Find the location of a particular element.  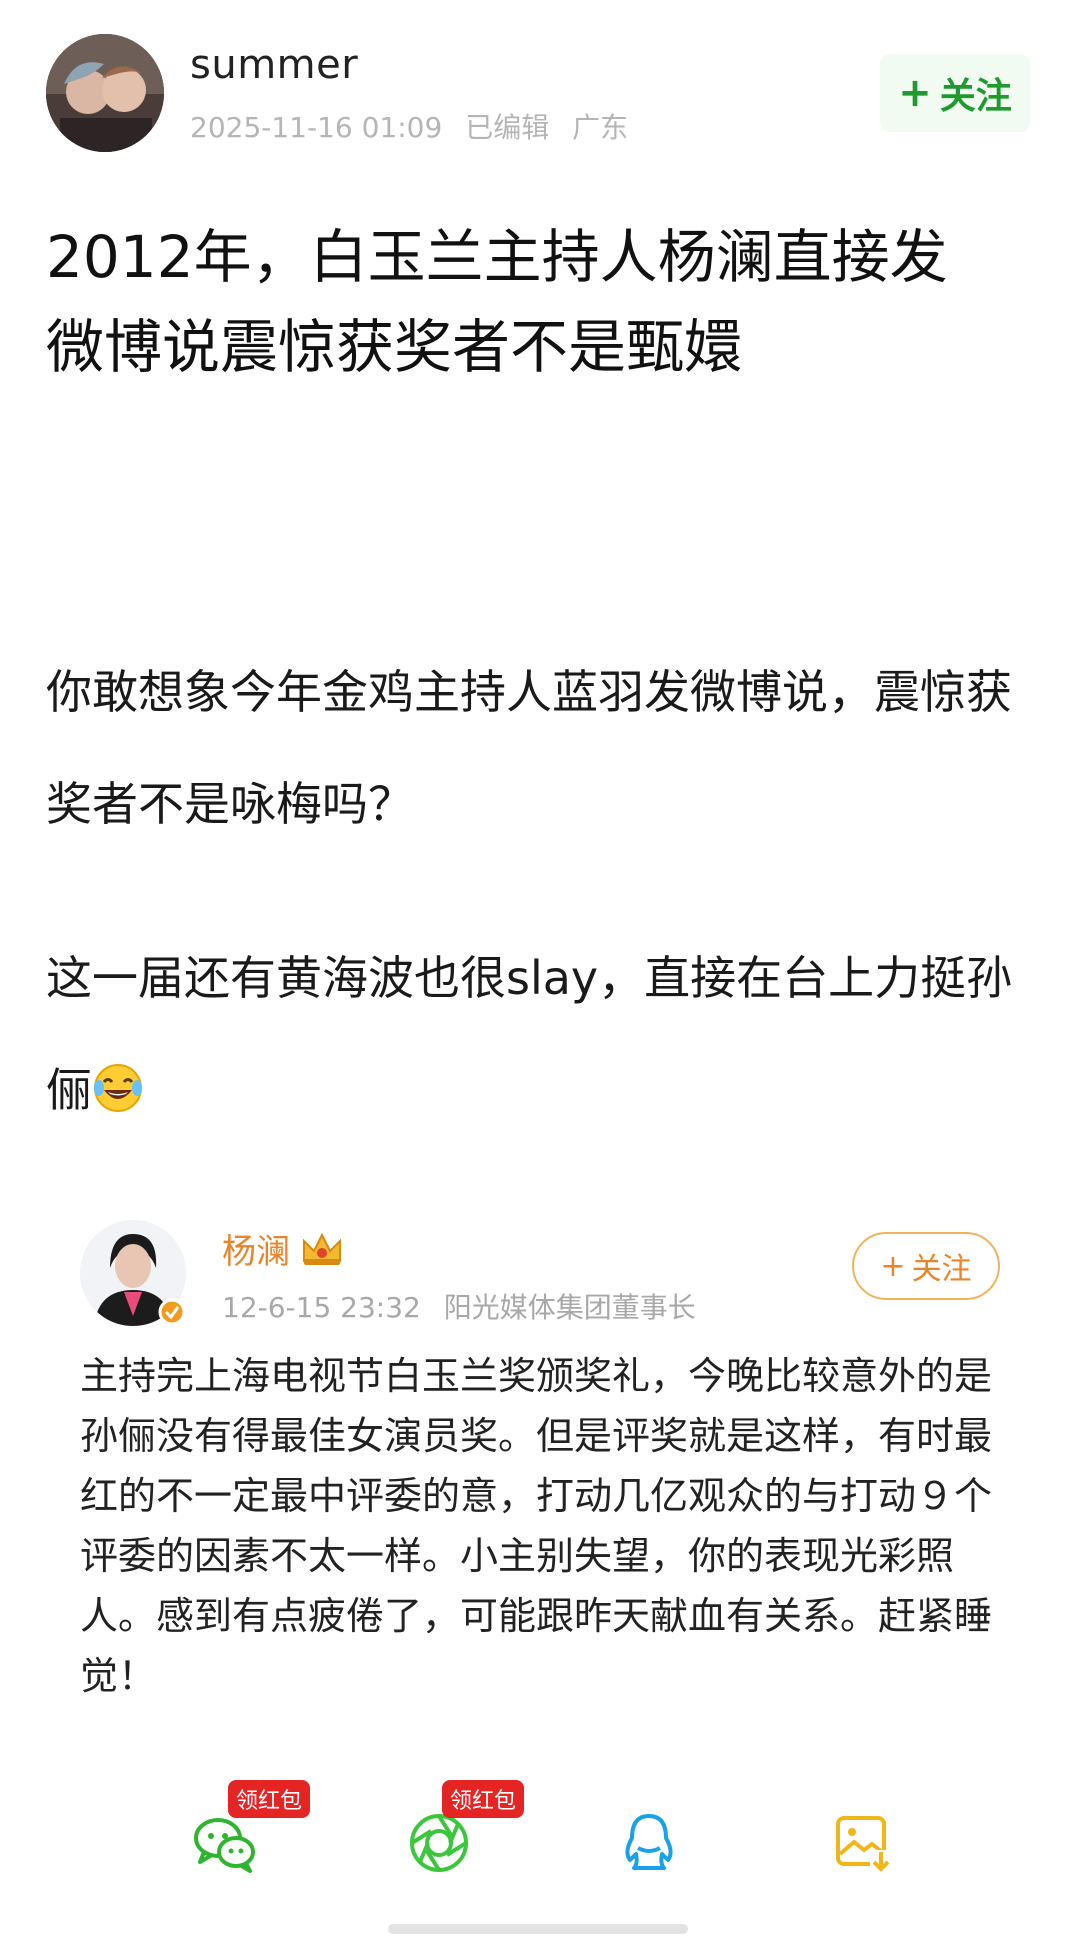

embedded-timestamp: 12-6-15 23:32 is located at coordinates (321, 1307).